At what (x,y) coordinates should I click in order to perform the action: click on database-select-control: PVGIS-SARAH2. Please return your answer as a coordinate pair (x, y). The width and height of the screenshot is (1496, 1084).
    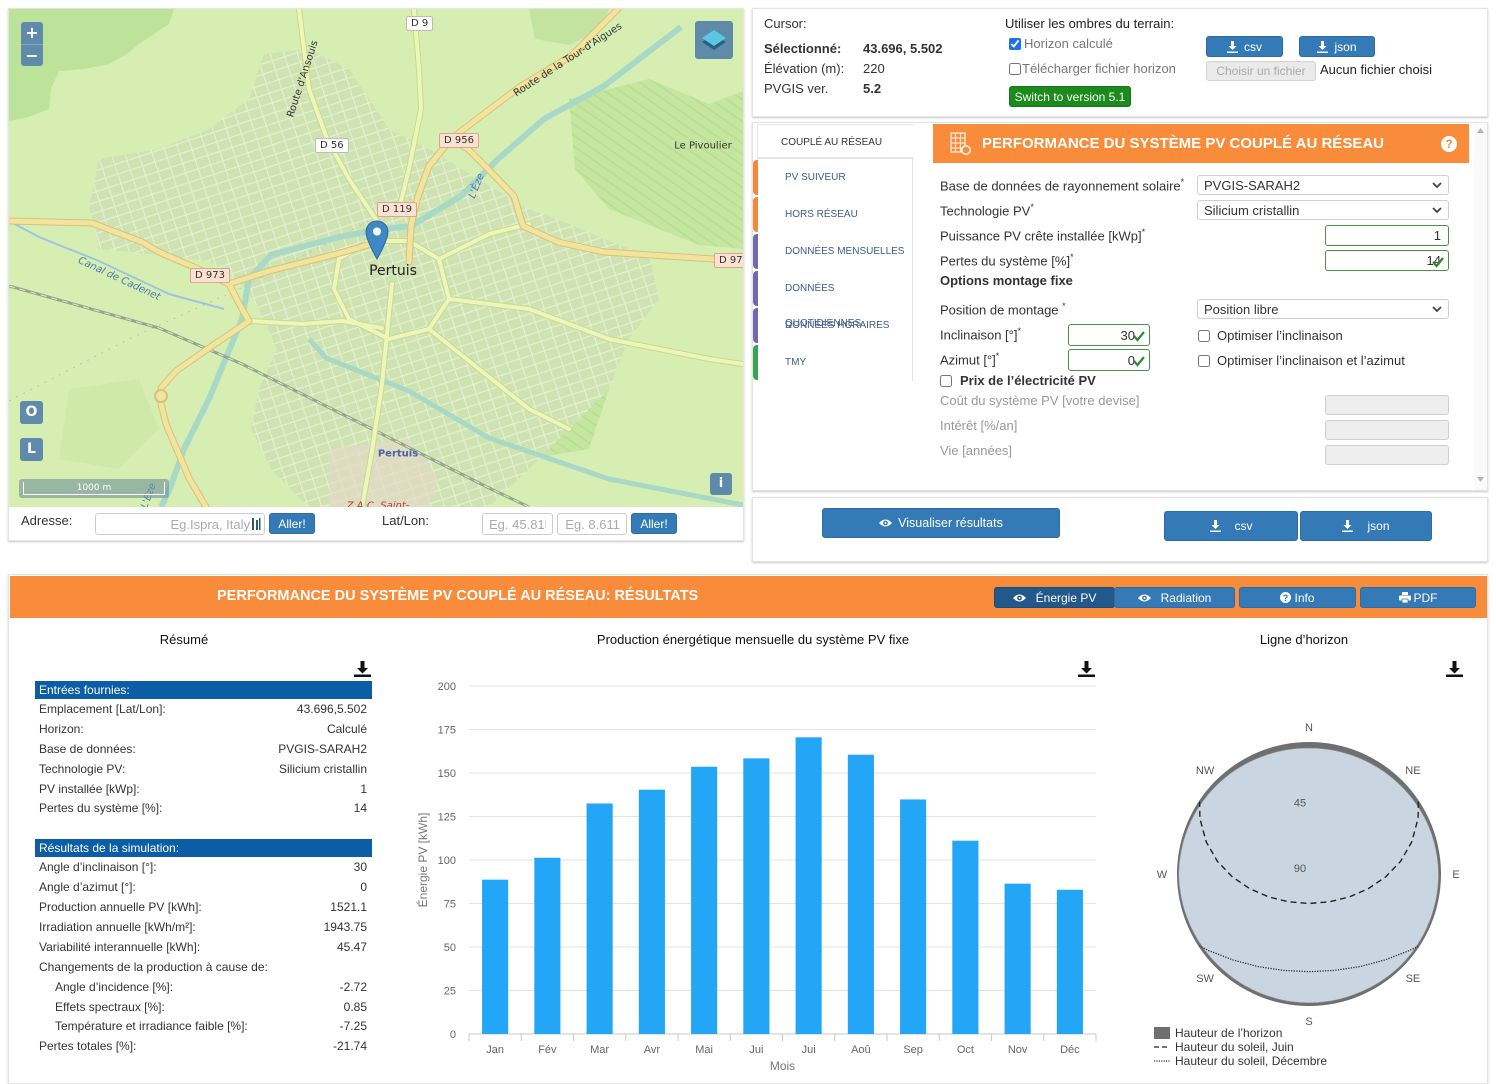
    Looking at the image, I should click on (1323, 185).